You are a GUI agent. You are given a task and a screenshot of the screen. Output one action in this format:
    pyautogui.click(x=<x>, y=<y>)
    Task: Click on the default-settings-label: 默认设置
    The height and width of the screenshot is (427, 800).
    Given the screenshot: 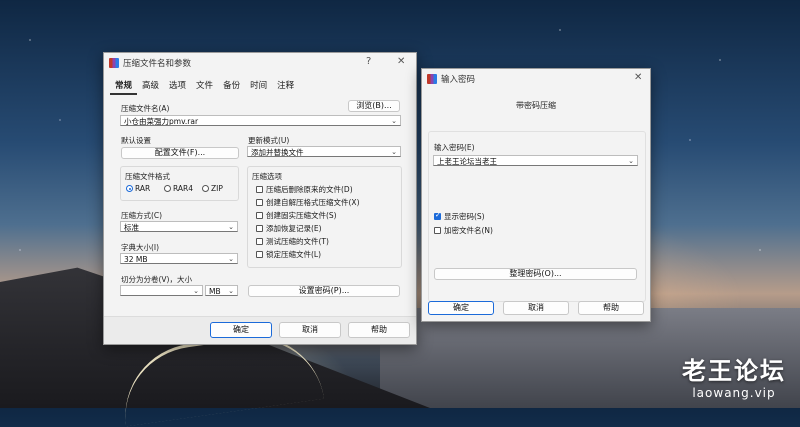 What is the action you would take?
    pyautogui.click(x=136, y=140)
    